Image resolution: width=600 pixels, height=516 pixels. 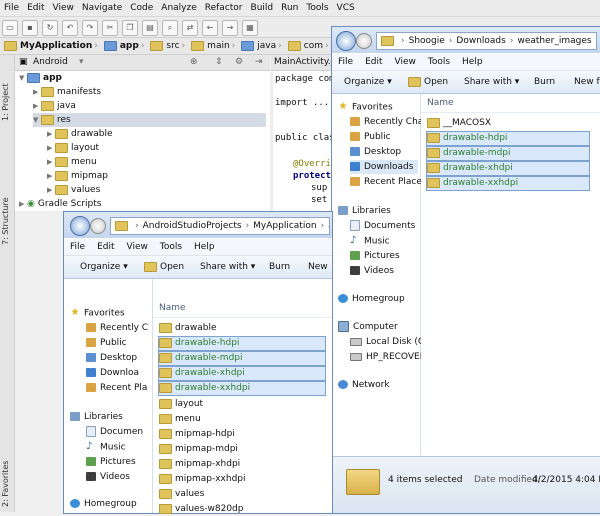 I want to click on forward-icon: →, so click(x=230, y=28).